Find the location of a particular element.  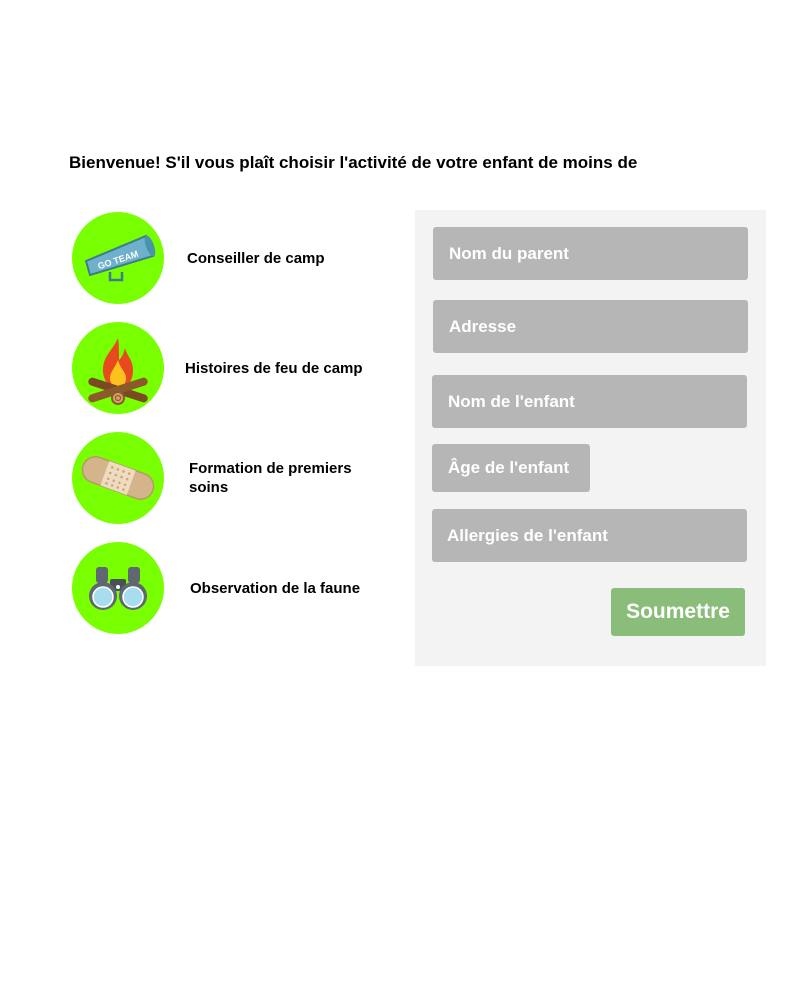

child-allergies-field: Allergies de l'enfant is located at coordinates (589, 535).